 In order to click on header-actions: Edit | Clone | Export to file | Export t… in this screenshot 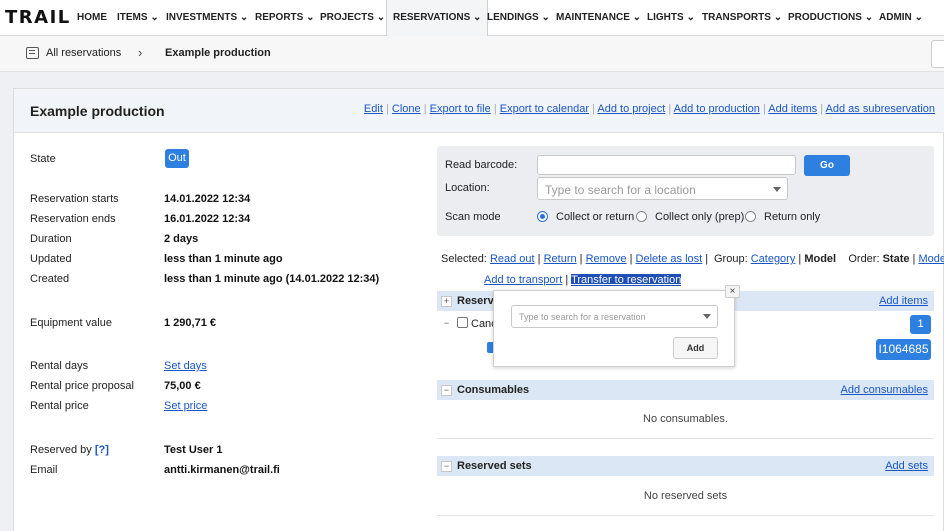, I will do `click(649, 109)`.